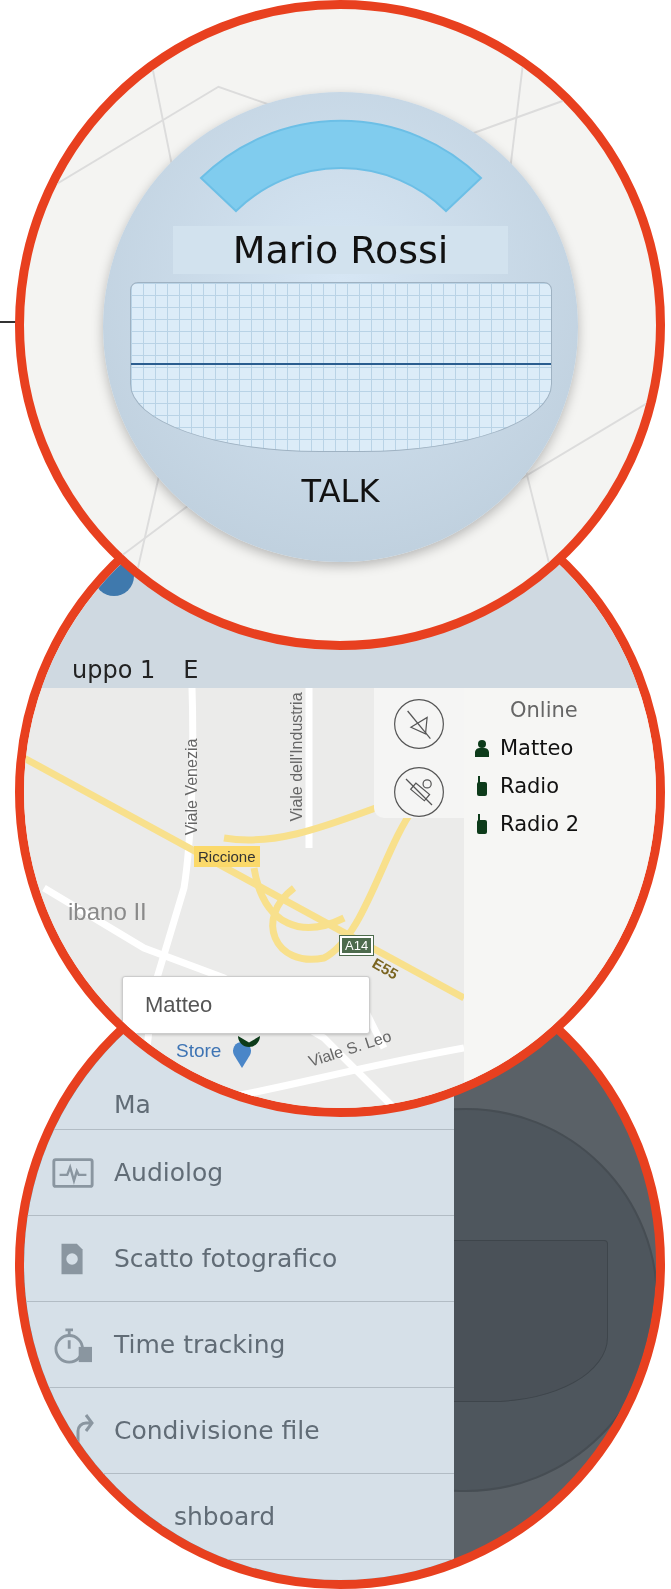  Describe the element at coordinates (114, 670) in the screenshot. I see `group-tab: uppo 1` at that location.